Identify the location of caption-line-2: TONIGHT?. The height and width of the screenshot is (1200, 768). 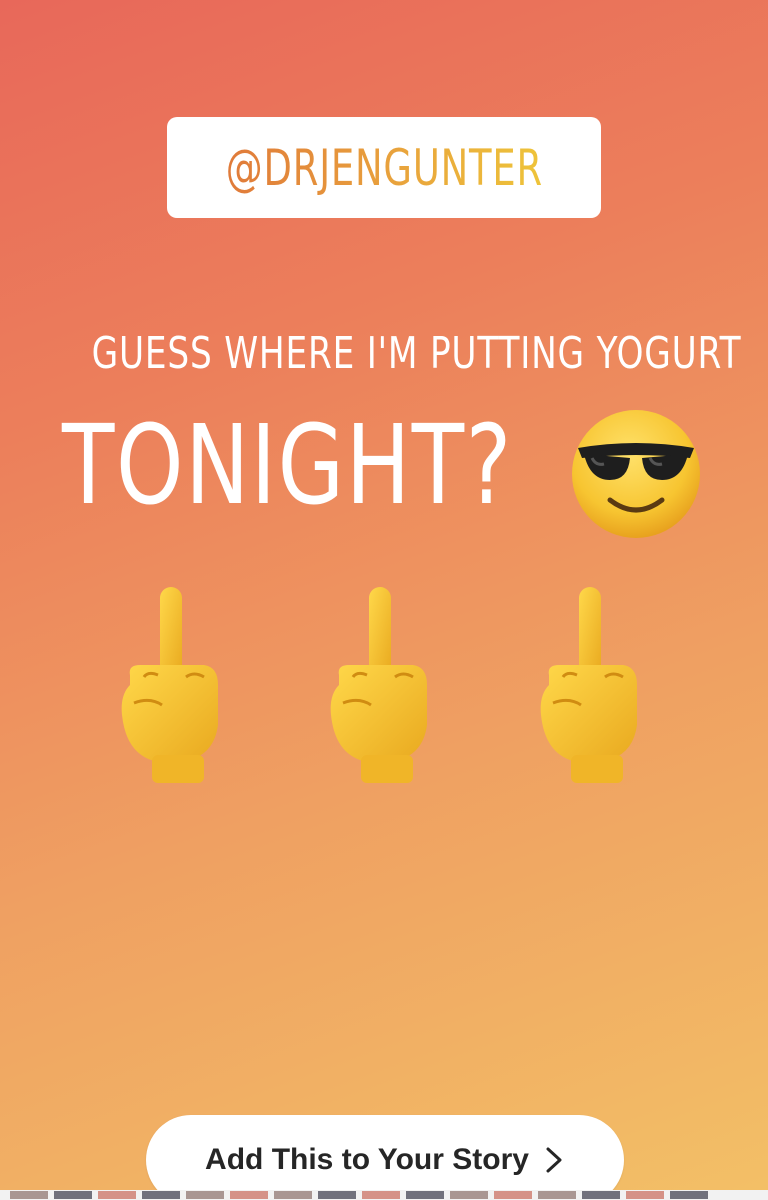
(351, 465).